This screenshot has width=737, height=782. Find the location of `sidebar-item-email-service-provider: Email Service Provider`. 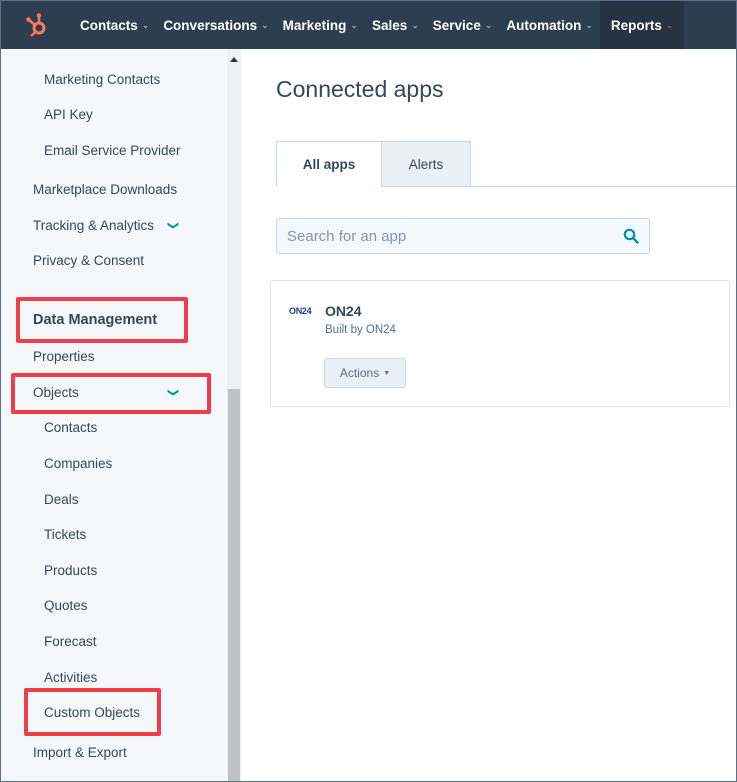

sidebar-item-email-service-provider: Email Service Provider is located at coordinates (112, 150).